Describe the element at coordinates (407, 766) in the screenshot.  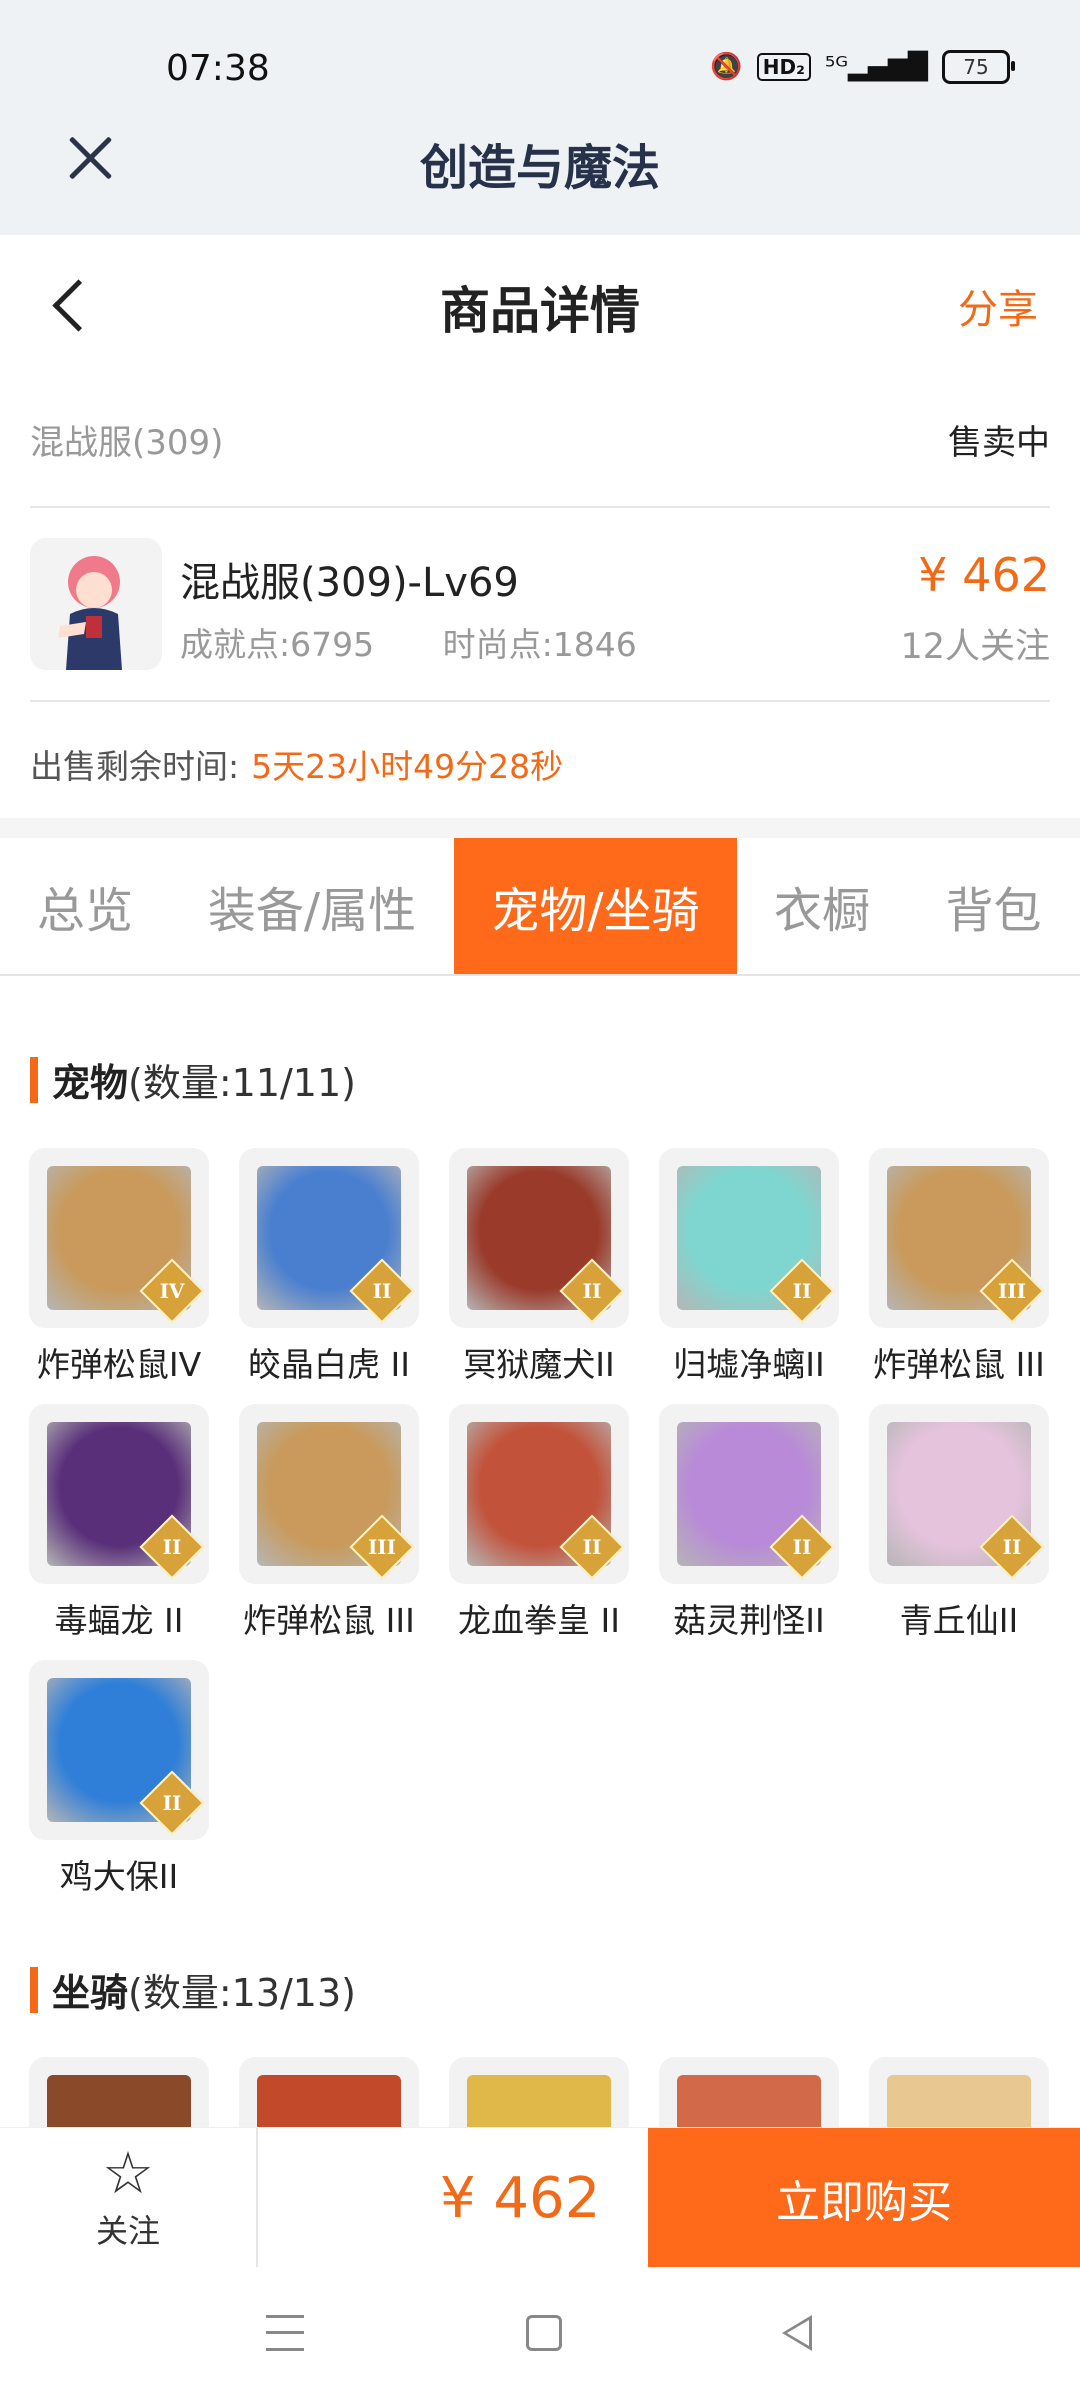
I see `time-left-countdown: 5天23小时49分28秒` at that location.